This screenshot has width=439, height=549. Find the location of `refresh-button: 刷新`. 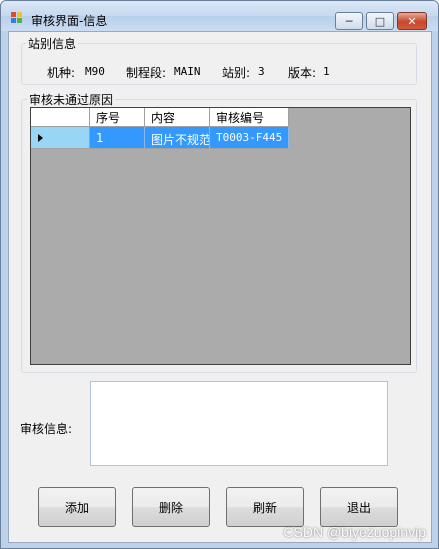

refresh-button: 刷新 is located at coordinates (265, 507).